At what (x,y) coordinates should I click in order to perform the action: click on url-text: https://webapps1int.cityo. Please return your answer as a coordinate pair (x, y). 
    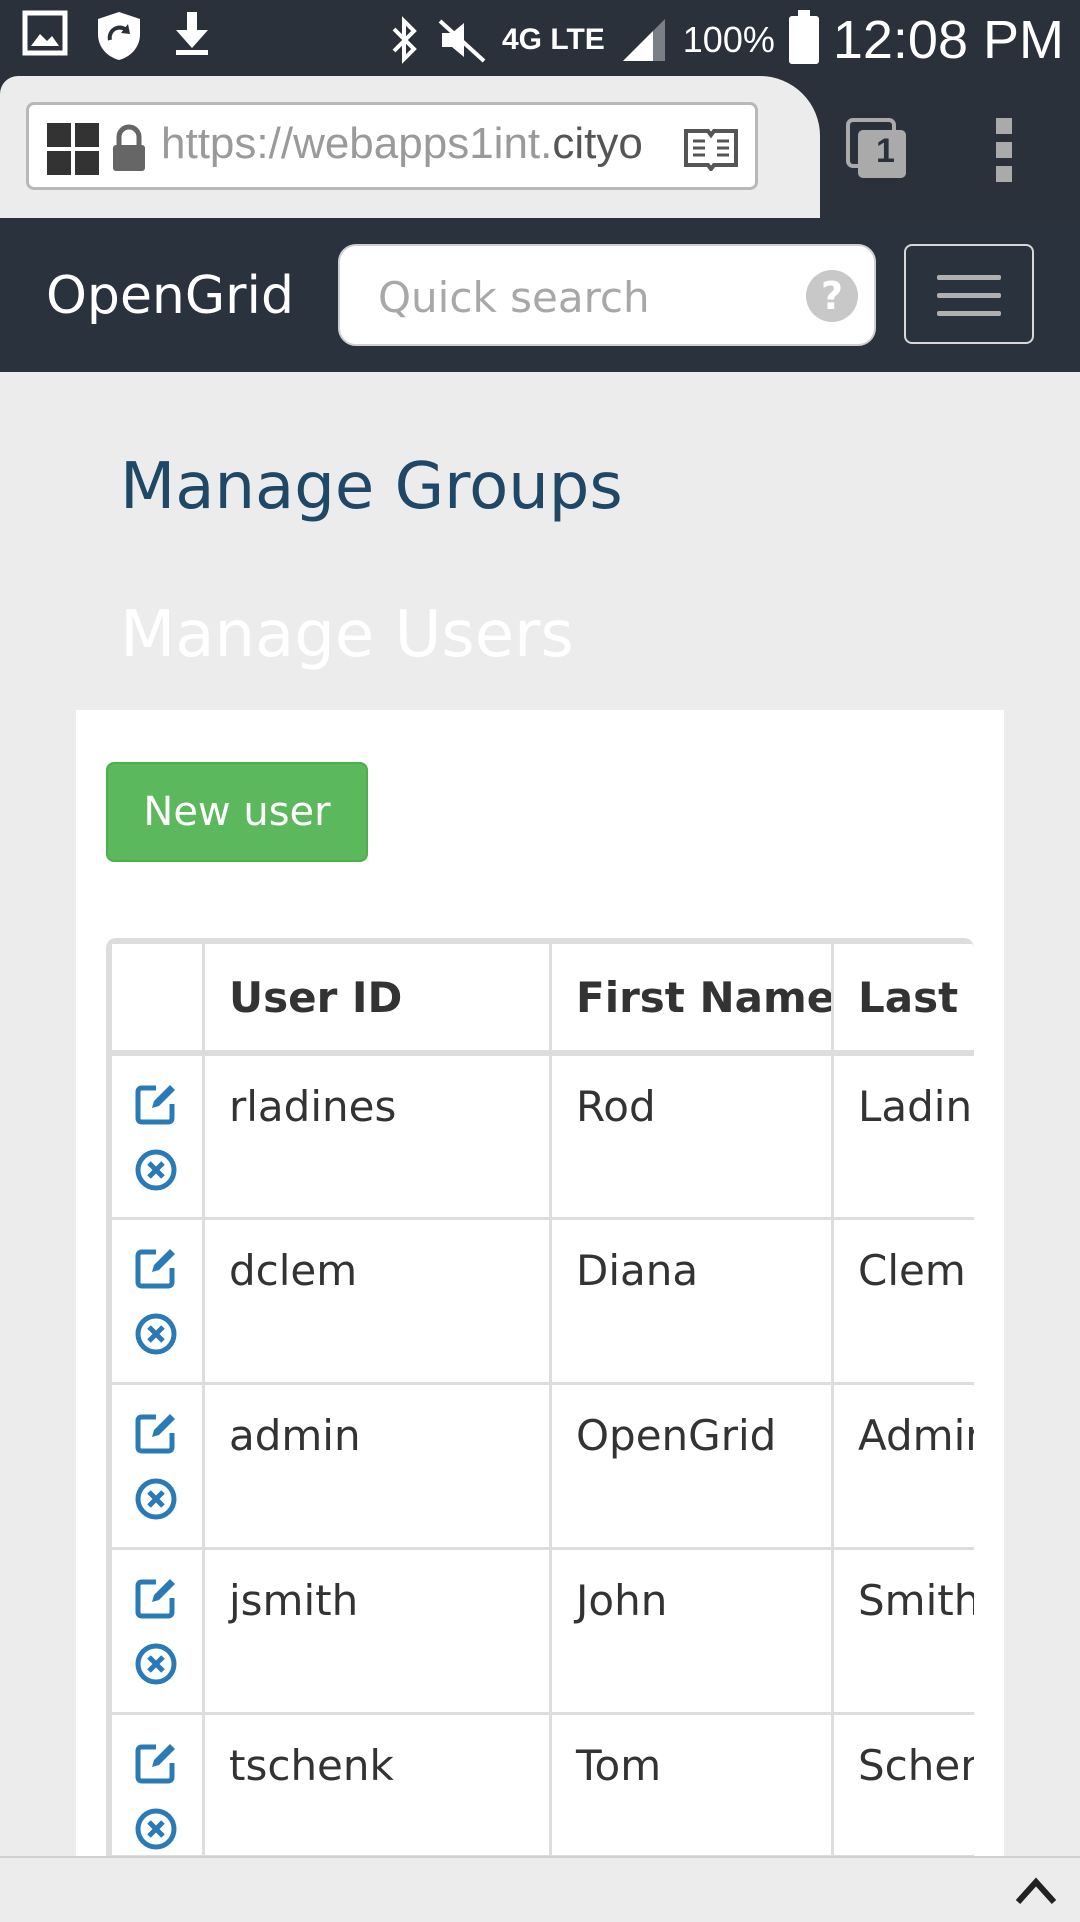
    Looking at the image, I should click on (402, 143).